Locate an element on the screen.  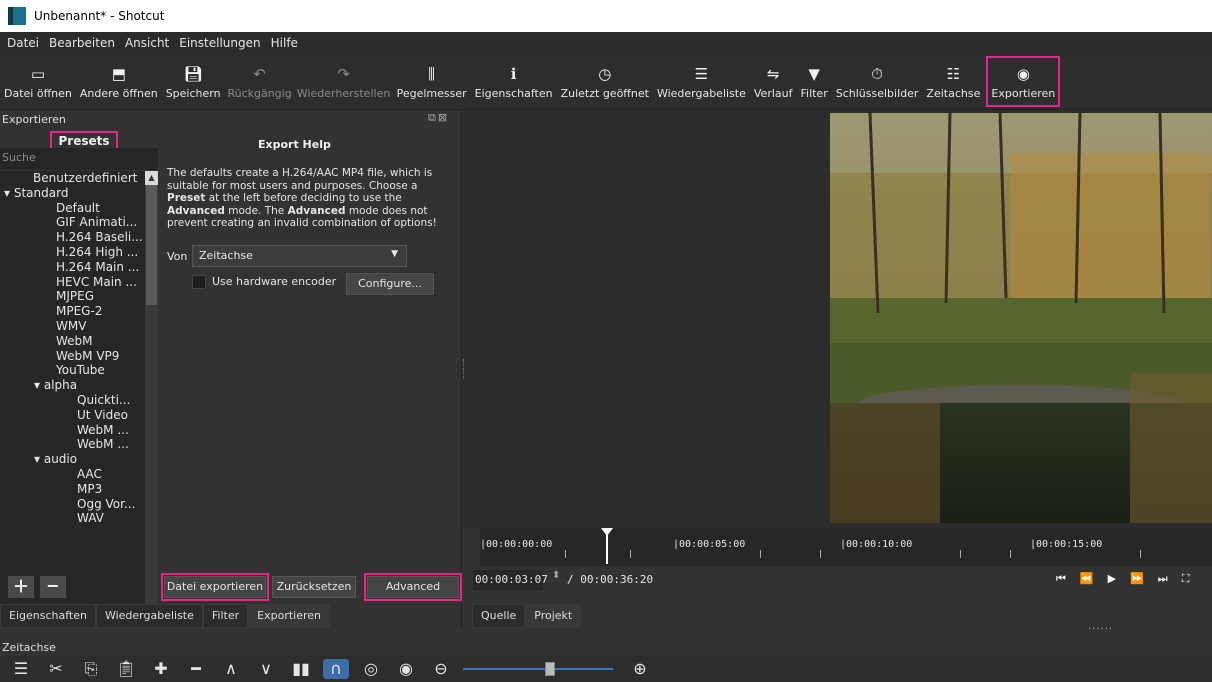
scrollbar-thumb is located at coordinates (151, 245).